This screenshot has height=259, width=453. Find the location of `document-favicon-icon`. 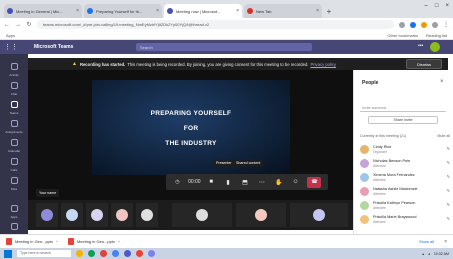

document-favicon-icon is located at coordinates (90, 11).